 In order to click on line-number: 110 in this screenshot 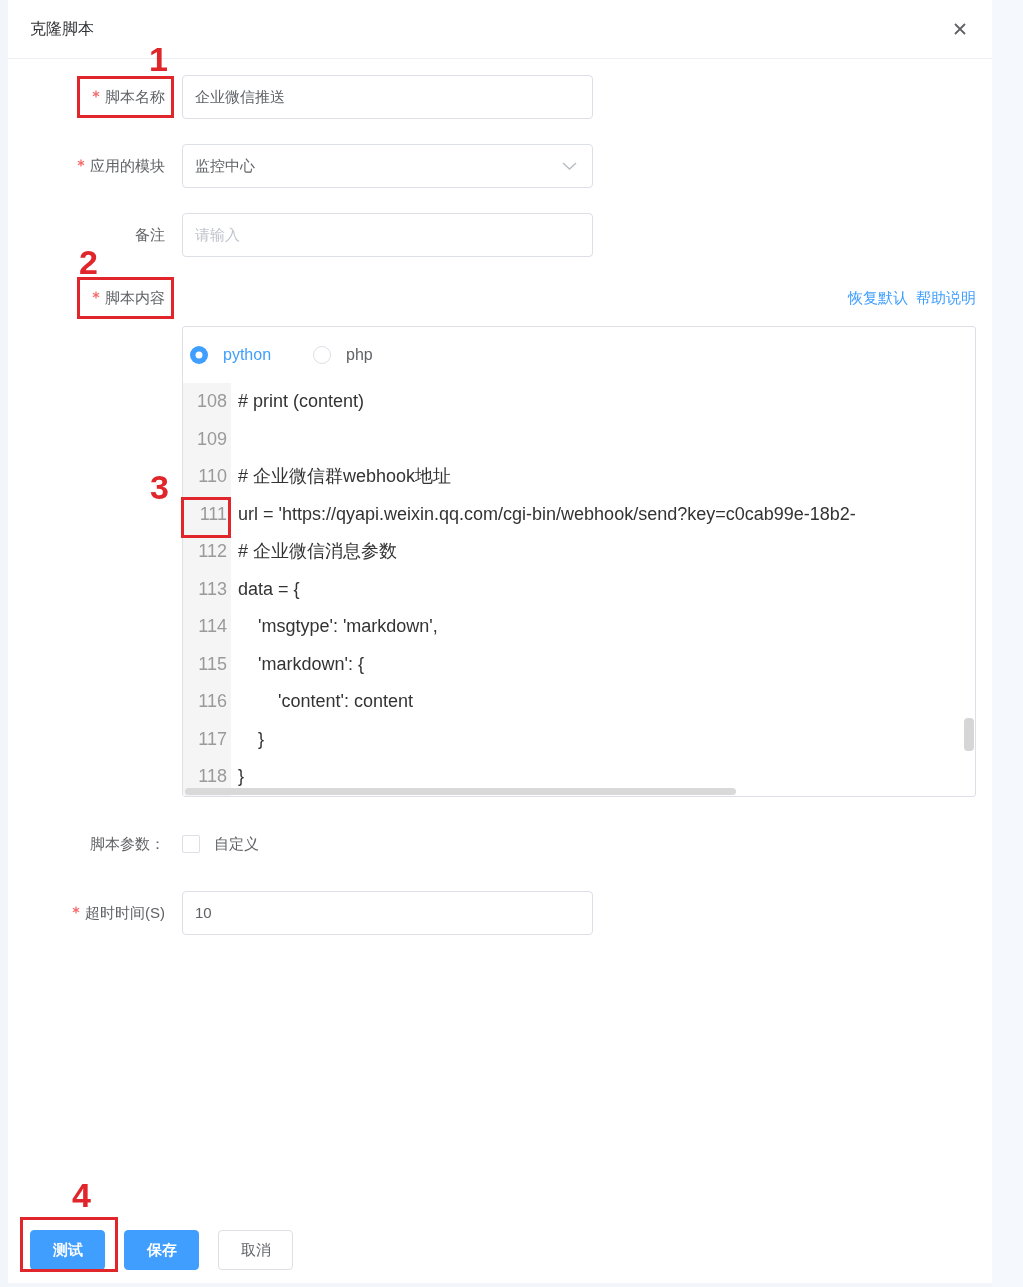, I will do `click(212, 477)`.